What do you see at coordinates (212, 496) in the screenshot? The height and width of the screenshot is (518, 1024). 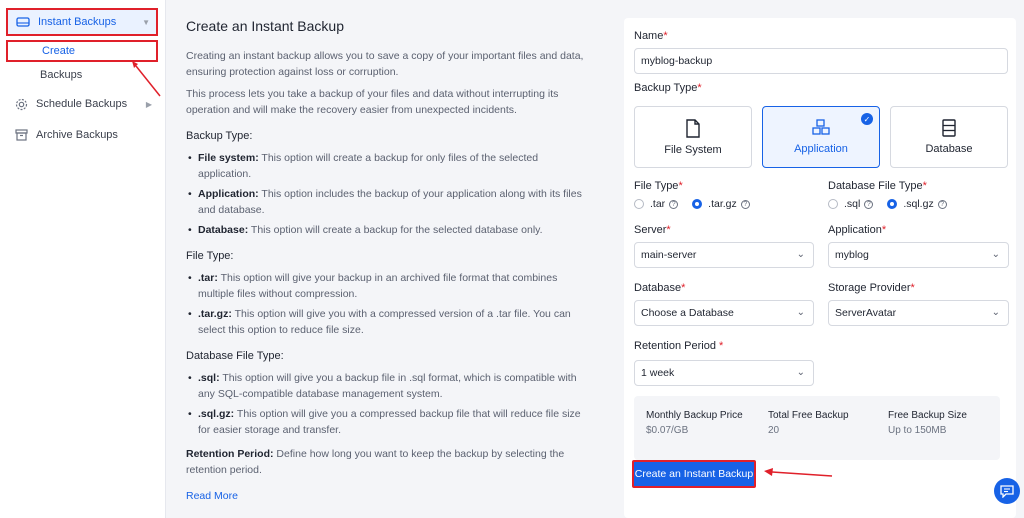 I see `read-more-link: Read More` at bounding box center [212, 496].